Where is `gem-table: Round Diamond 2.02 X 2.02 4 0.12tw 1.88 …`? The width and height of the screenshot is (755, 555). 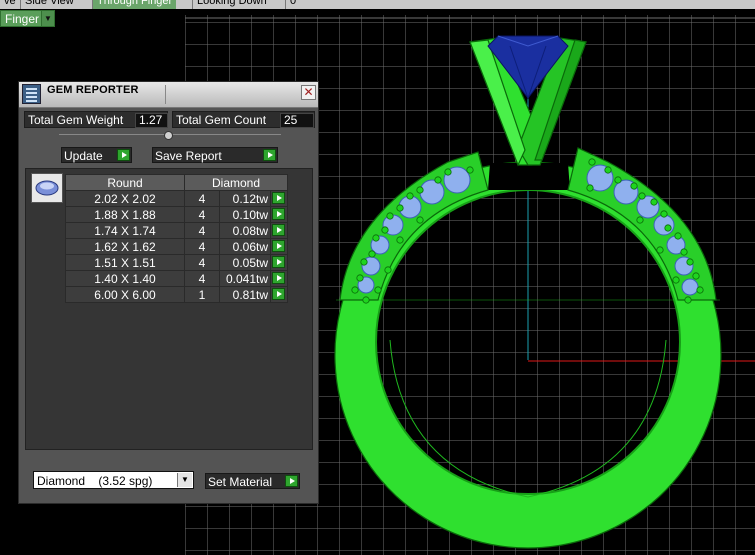
gem-table: Round Diamond 2.02 X 2.02 4 0.12tw 1.88 … is located at coordinates (176, 238).